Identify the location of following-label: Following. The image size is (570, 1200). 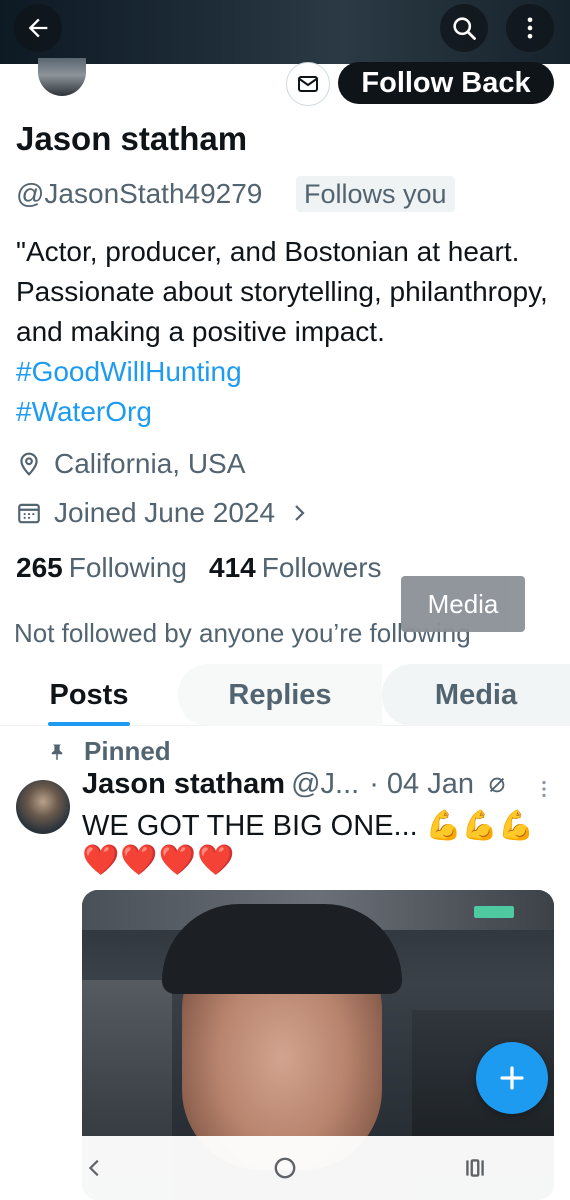
(127, 567).